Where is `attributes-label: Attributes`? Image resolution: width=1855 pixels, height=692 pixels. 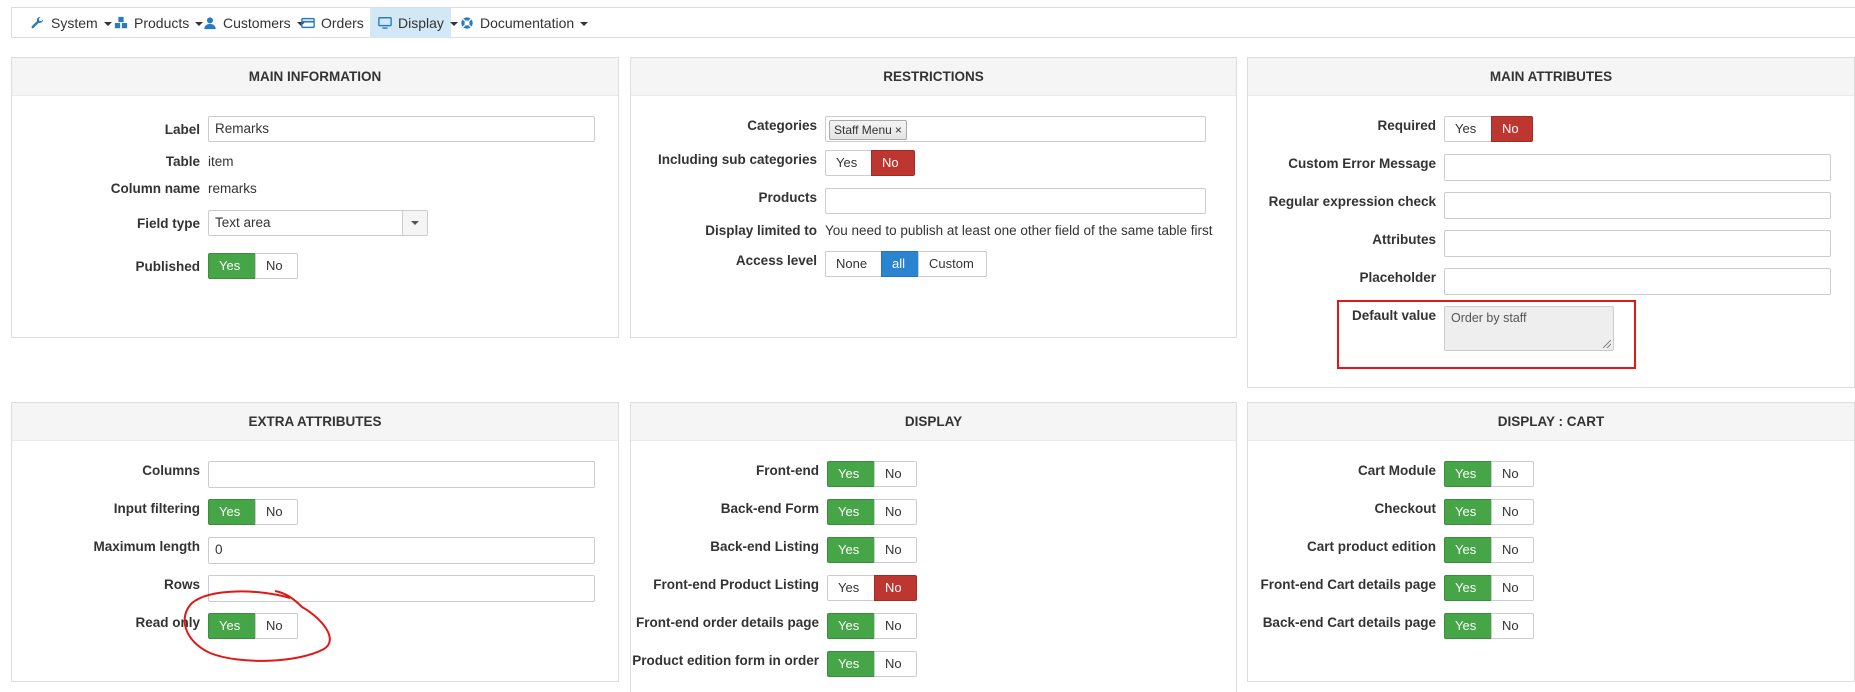 attributes-label: Attributes is located at coordinates (1404, 239).